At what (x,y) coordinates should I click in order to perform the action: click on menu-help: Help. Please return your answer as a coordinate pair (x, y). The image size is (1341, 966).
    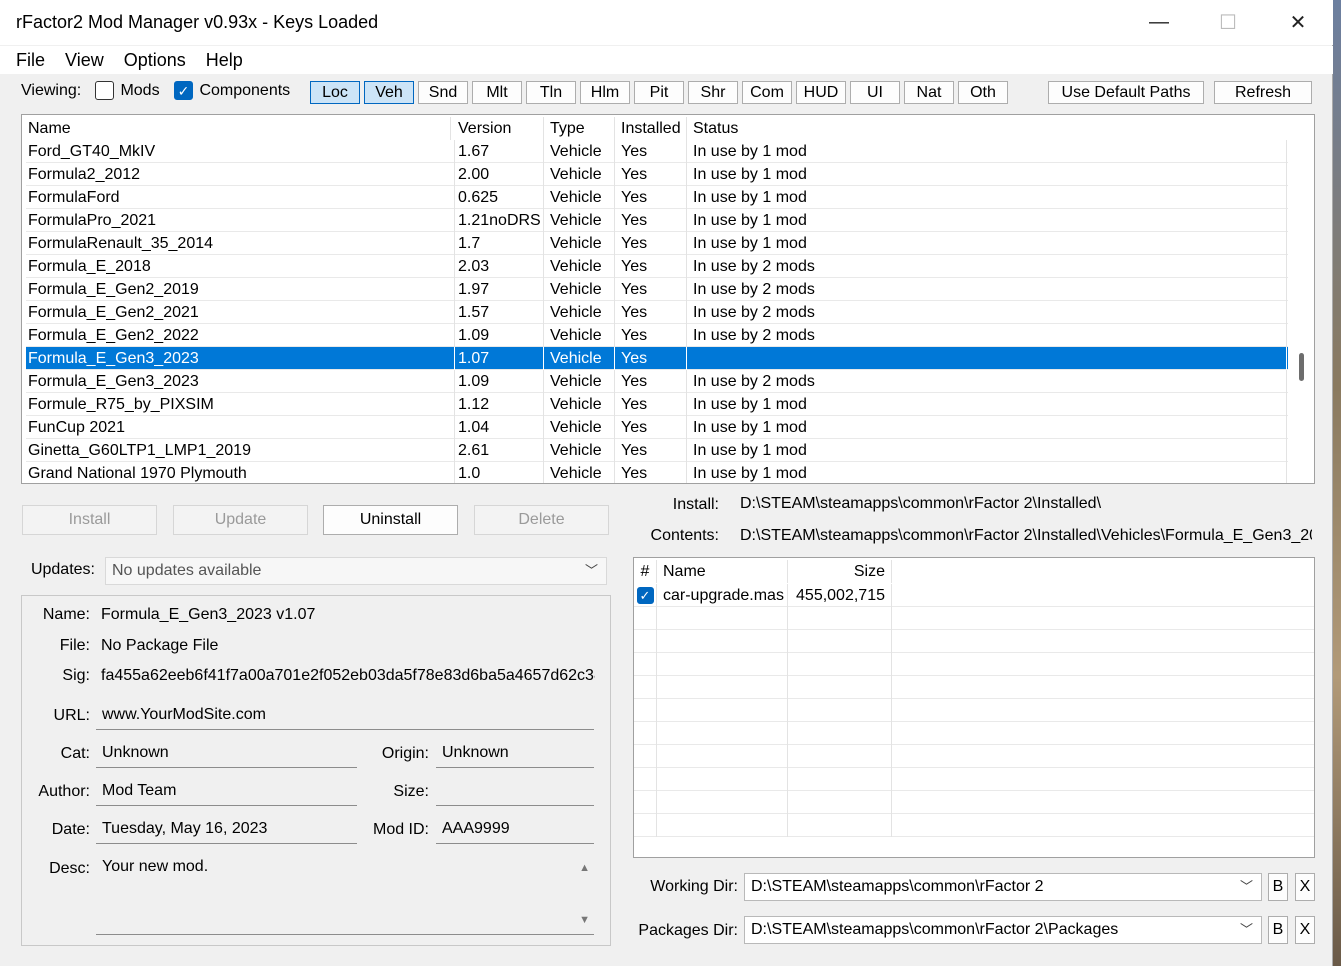
    Looking at the image, I should click on (224, 60).